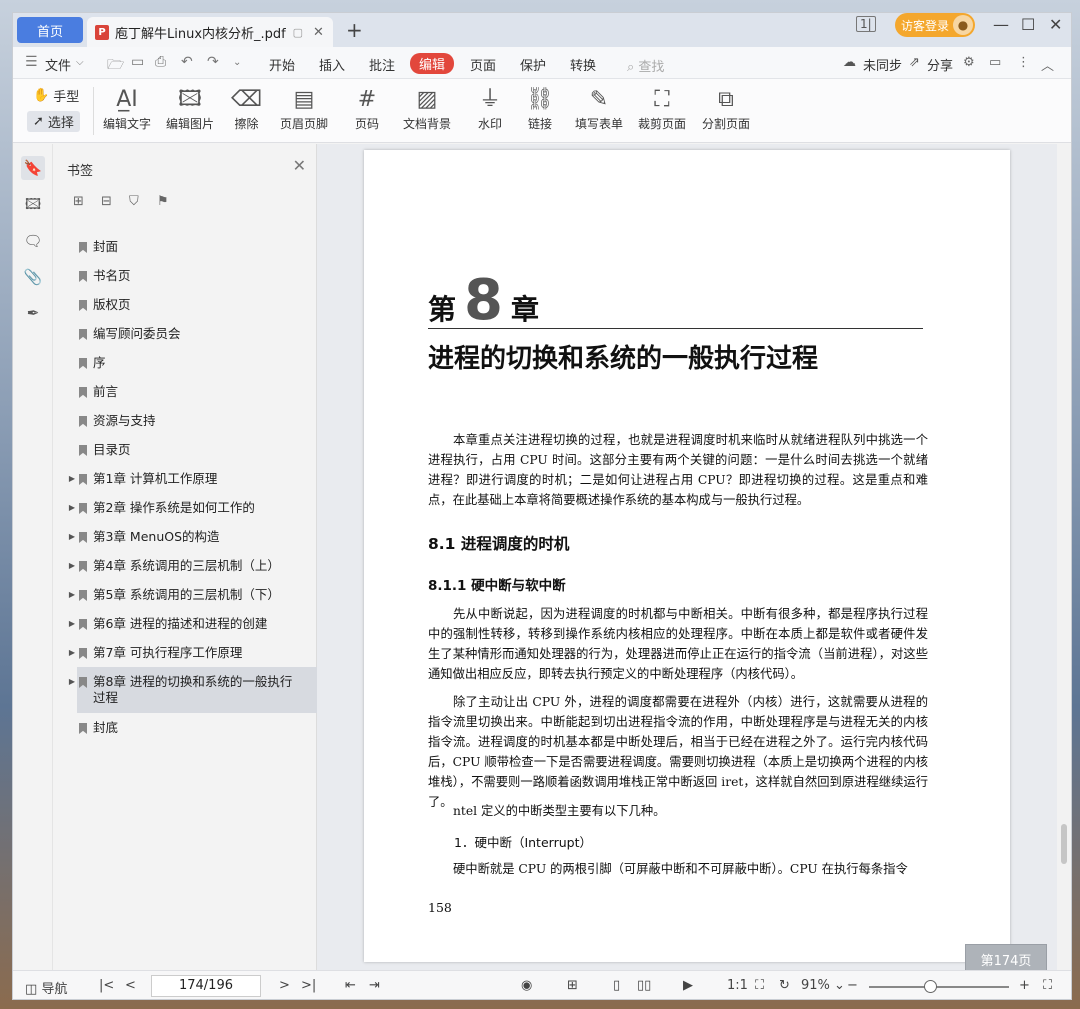 The width and height of the screenshot is (1080, 1009). Describe the element at coordinates (190, 108) in the screenshot. I see `edit-image-button: 🖾 编辑图片` at that location.